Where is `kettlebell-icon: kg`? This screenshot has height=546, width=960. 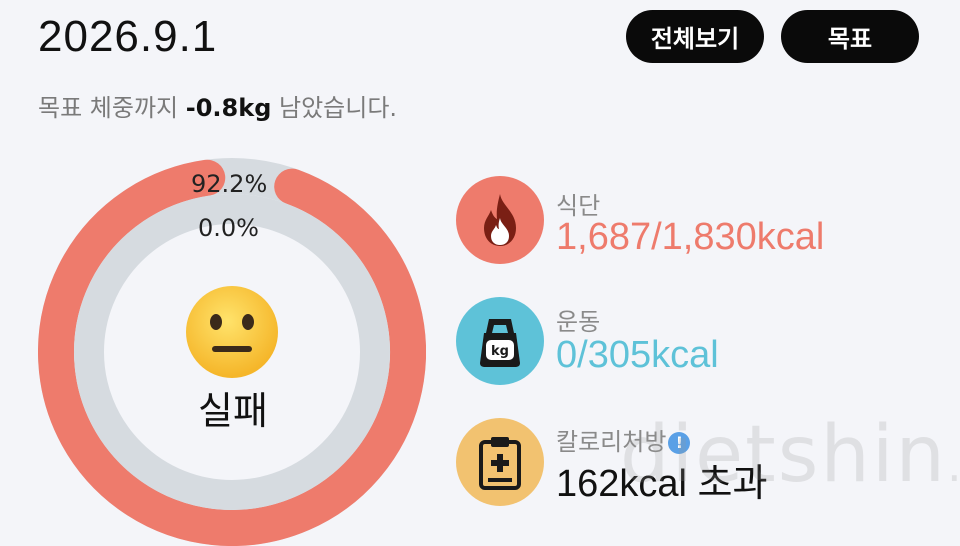 kettlebell-icon: kg is located at coordinates (500, 343).